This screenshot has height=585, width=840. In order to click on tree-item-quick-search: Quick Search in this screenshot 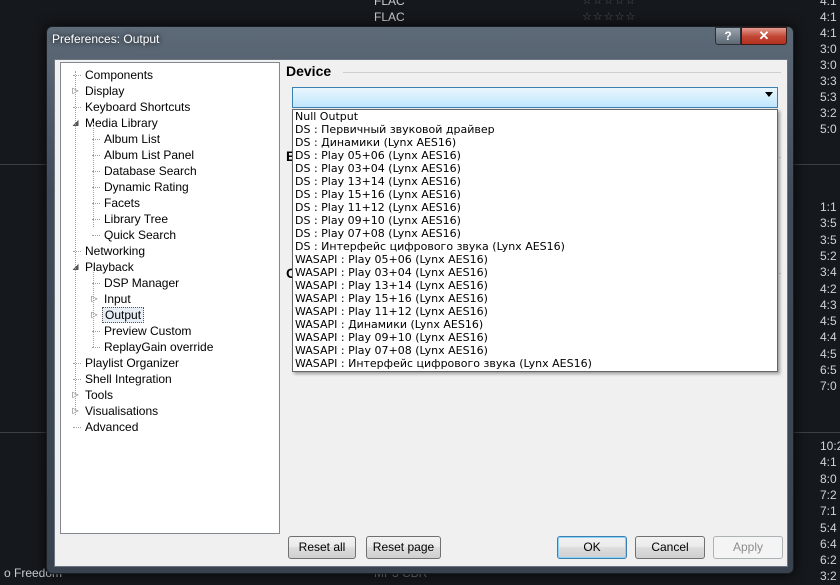, I will do `click(140, 235)`.